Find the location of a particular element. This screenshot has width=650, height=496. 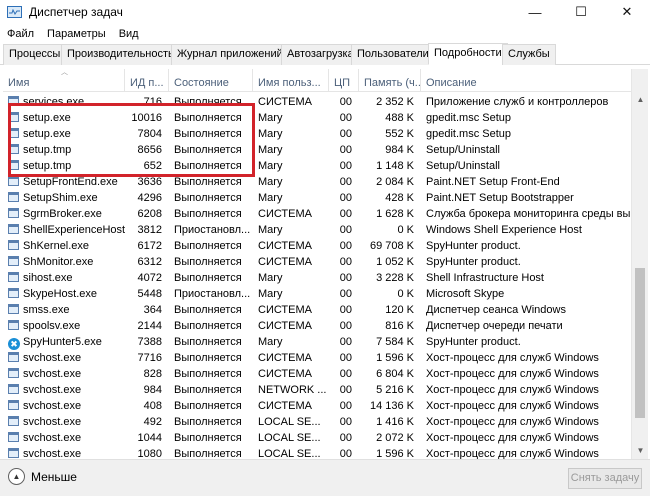

tab-details: Подробности is located at coordinates (468, 54).